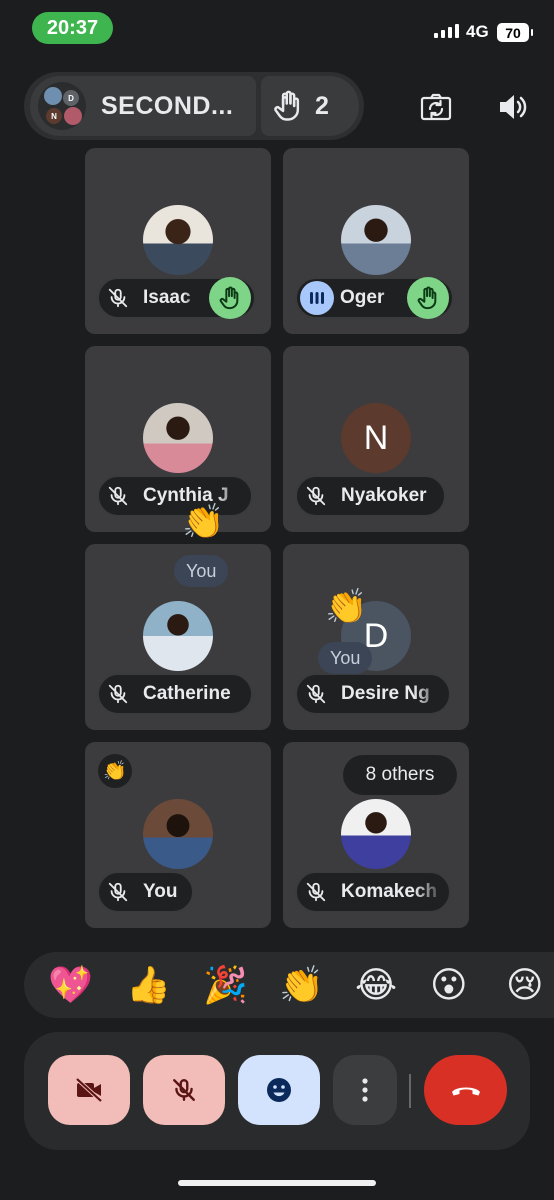  I want to click on participant-name-pill: Catherine, so click(175, 694).